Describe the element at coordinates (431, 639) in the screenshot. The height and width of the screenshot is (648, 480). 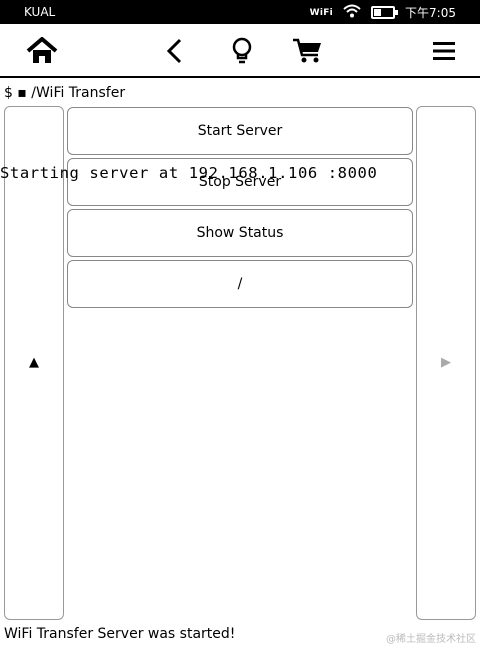
I see `watermark: @稀土掘金技术社区` at that location.